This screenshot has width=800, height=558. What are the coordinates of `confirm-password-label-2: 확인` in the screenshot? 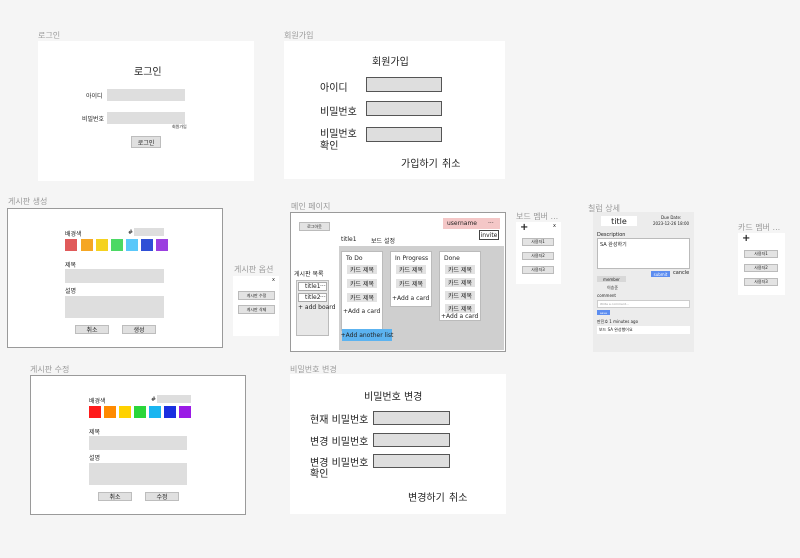 It's located at (319, 474).